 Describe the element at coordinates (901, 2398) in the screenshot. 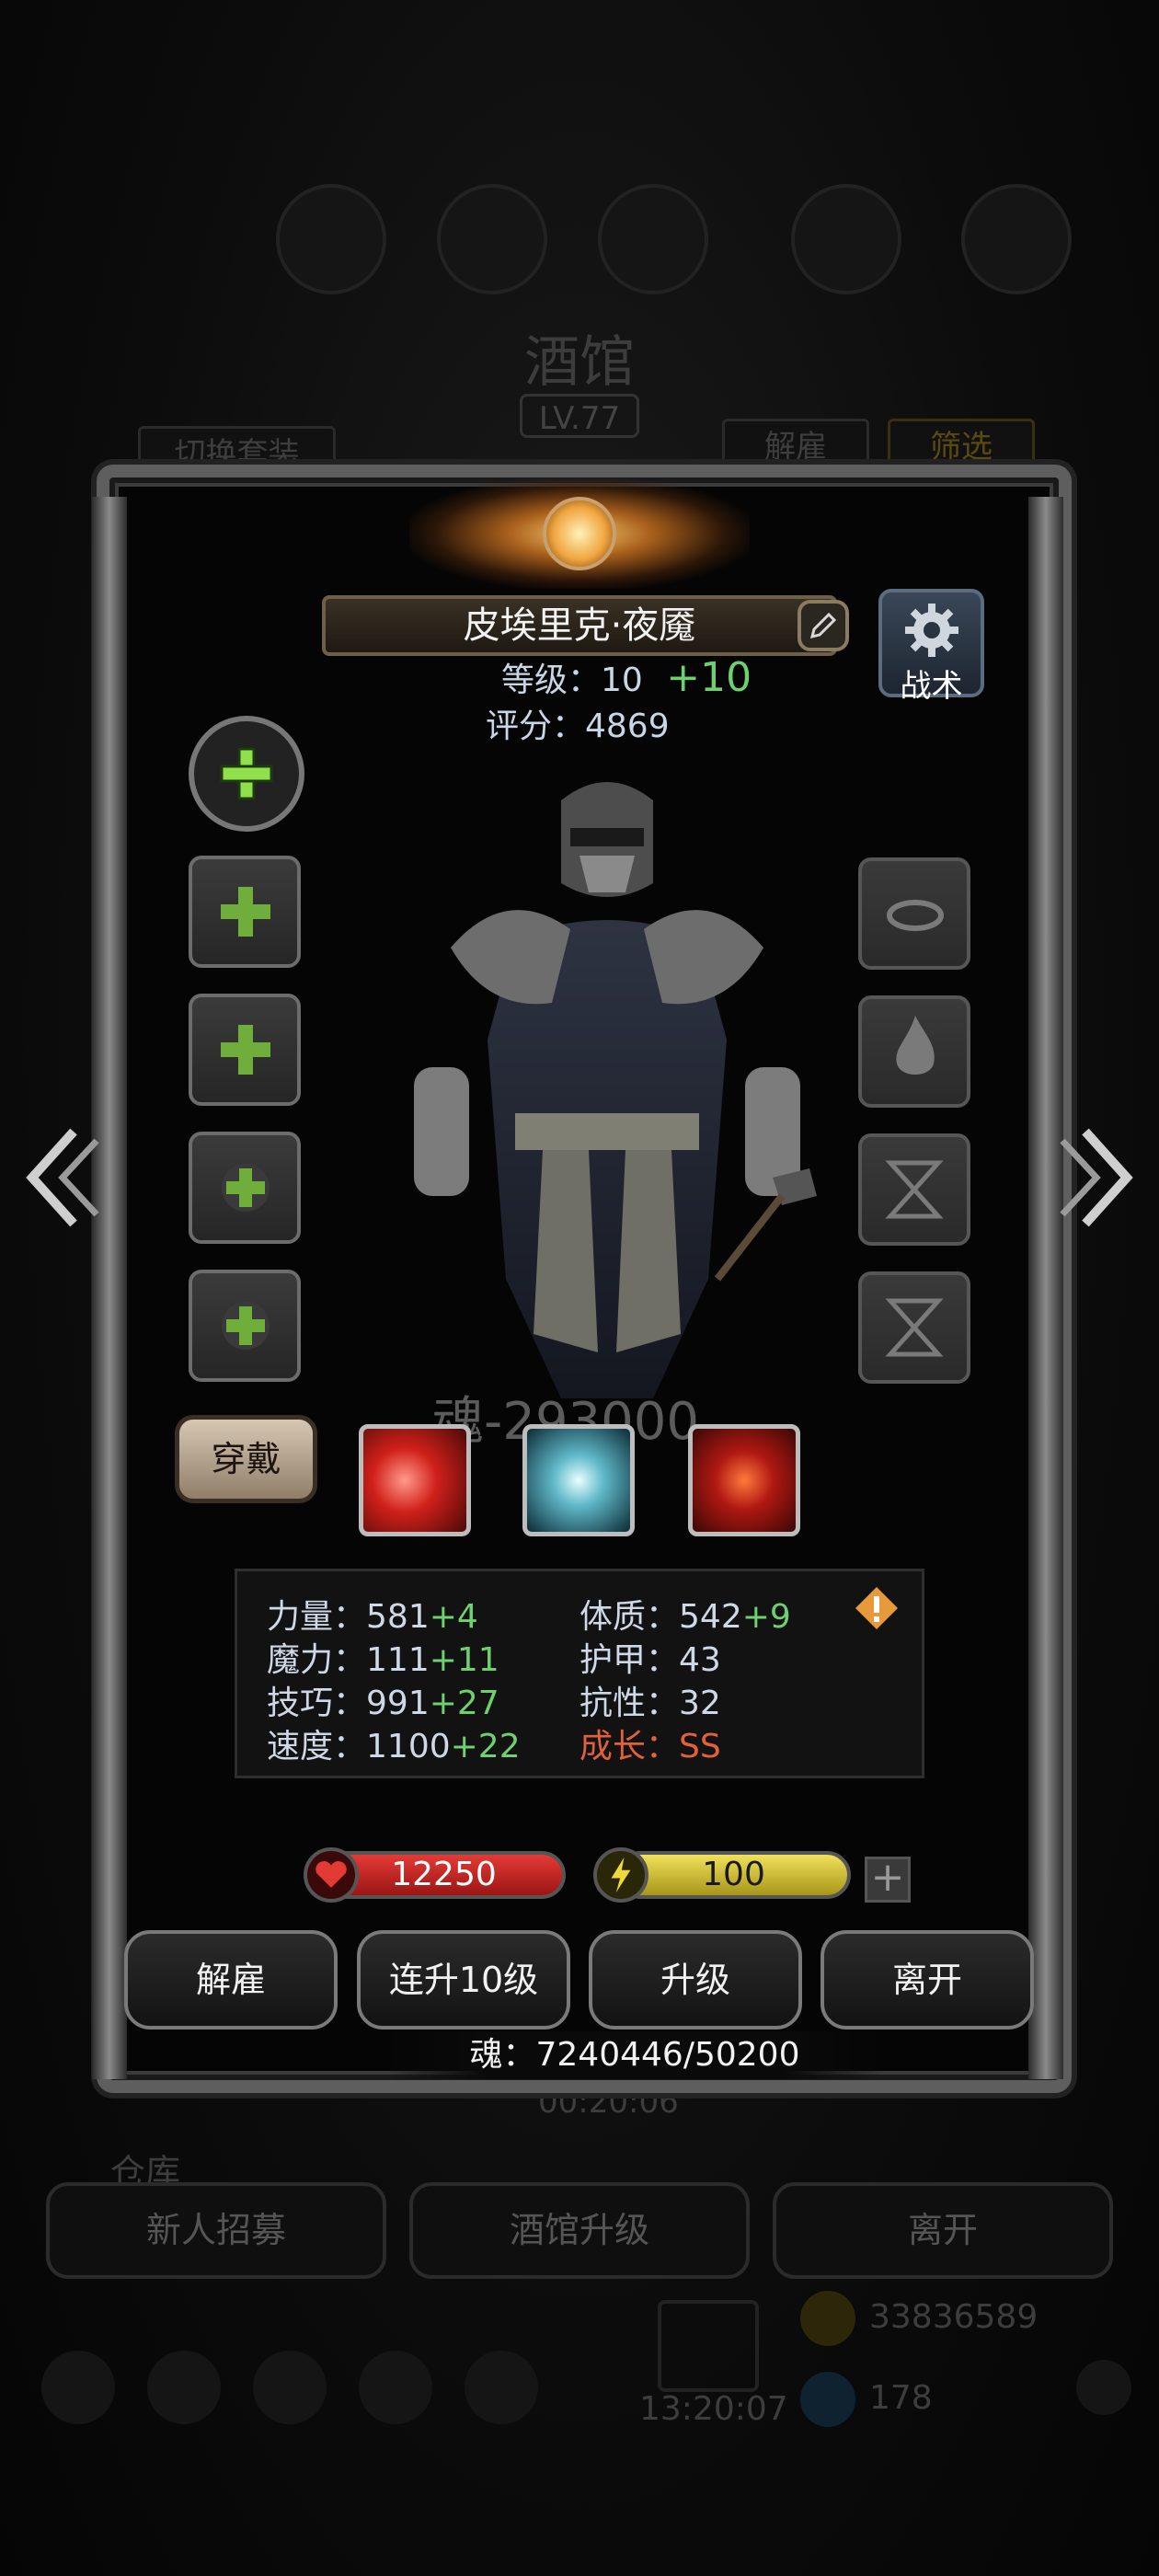

I see `gem-amount: 178` at that location.